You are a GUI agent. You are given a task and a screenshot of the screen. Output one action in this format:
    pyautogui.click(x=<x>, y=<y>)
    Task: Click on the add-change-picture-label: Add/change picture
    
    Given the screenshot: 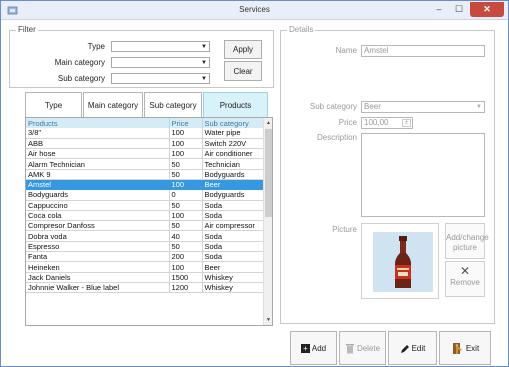 What is the action you would take?
    pyautogui.click(x=467, y=242)
    